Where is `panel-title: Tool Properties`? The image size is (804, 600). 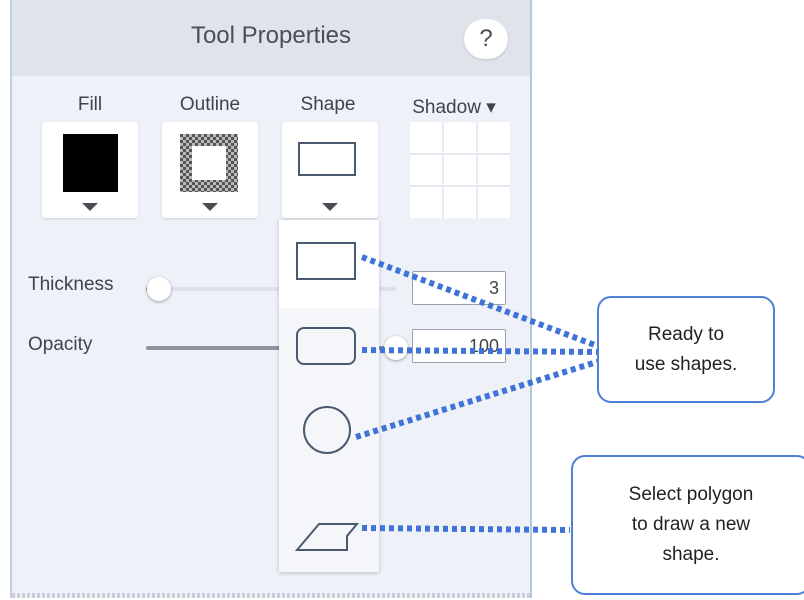 panel-title: Tool Properties is located at coordinates (271, 35).